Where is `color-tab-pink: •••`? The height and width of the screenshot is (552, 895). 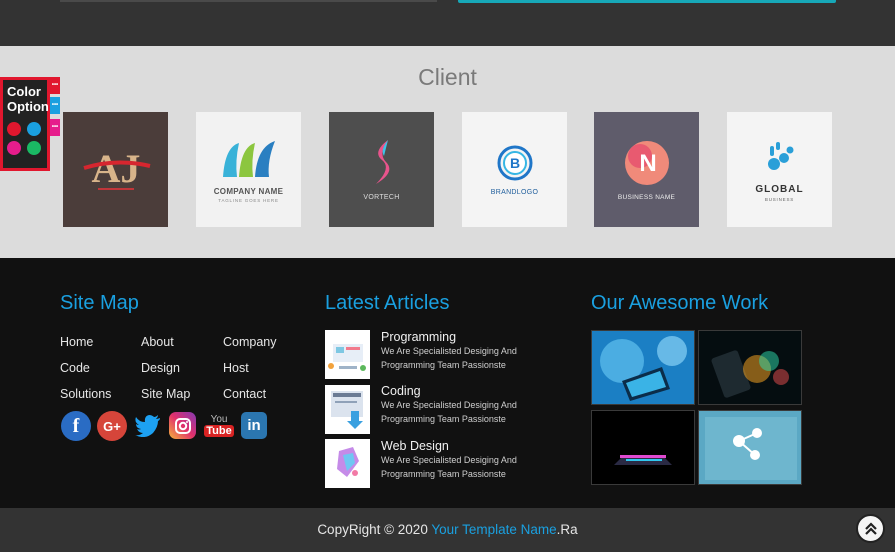 color-tab-pink: ••• is located at coordinates (55, 127).